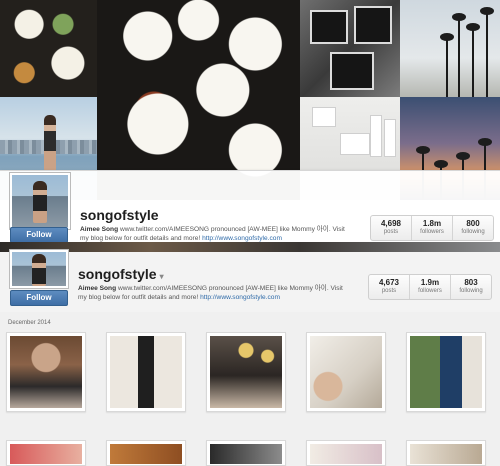 The image size is (500, 466). Describe the element at coordinates (389, 282) in the screenshot. I see `stat-value: 4,673` at that location.